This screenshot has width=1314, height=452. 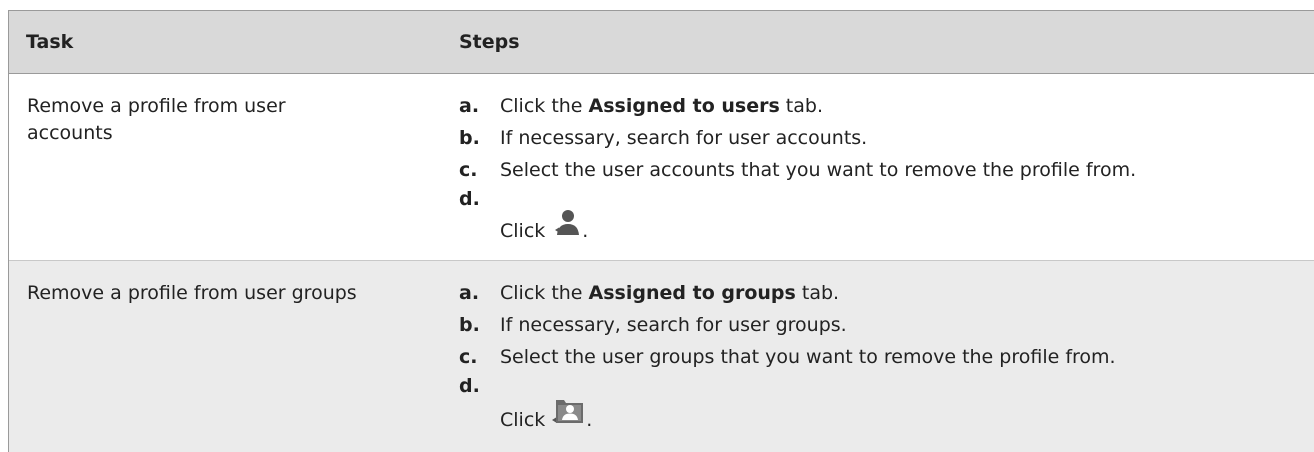 I want to click on step-bold-text: Assigned to groups, so click(x=692, y=293).